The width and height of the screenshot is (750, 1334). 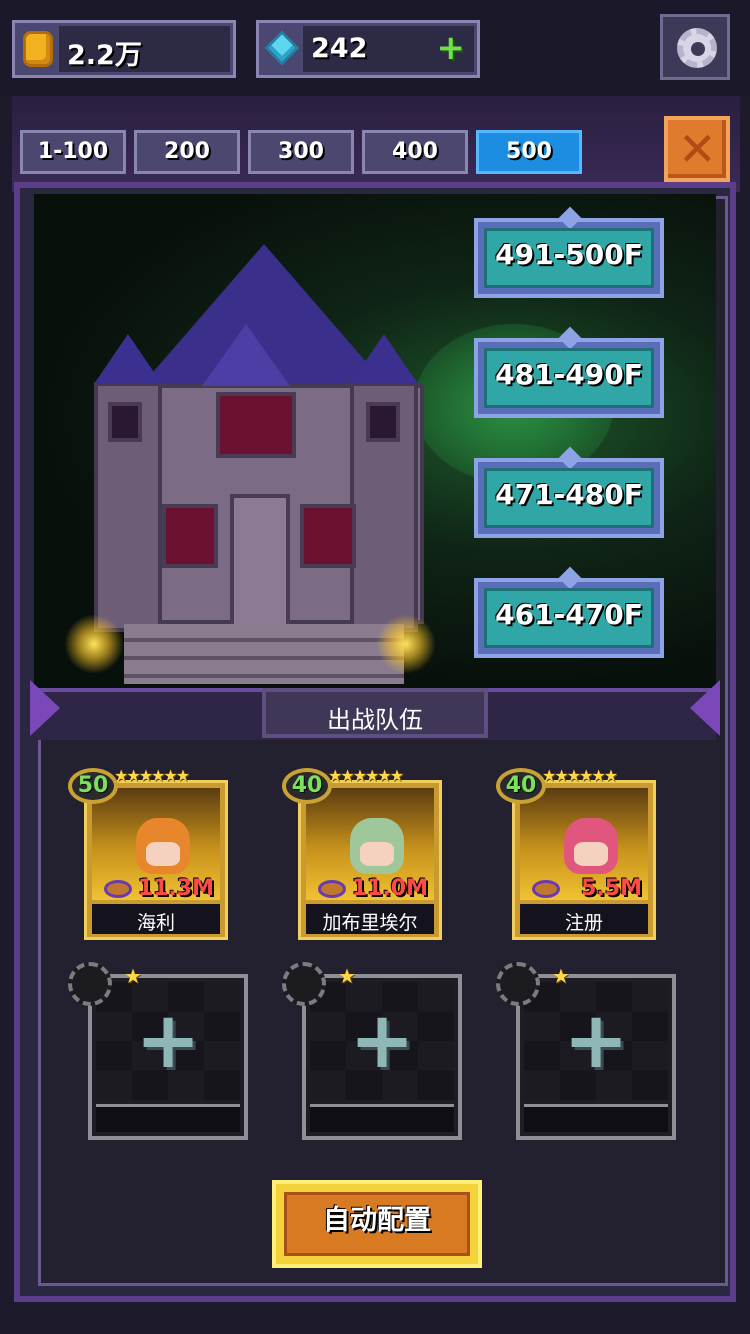 What do you see at coordinates (451, 48) in the screenshot?
I see `add-gems-button: +` at bounding box center [451, 48].